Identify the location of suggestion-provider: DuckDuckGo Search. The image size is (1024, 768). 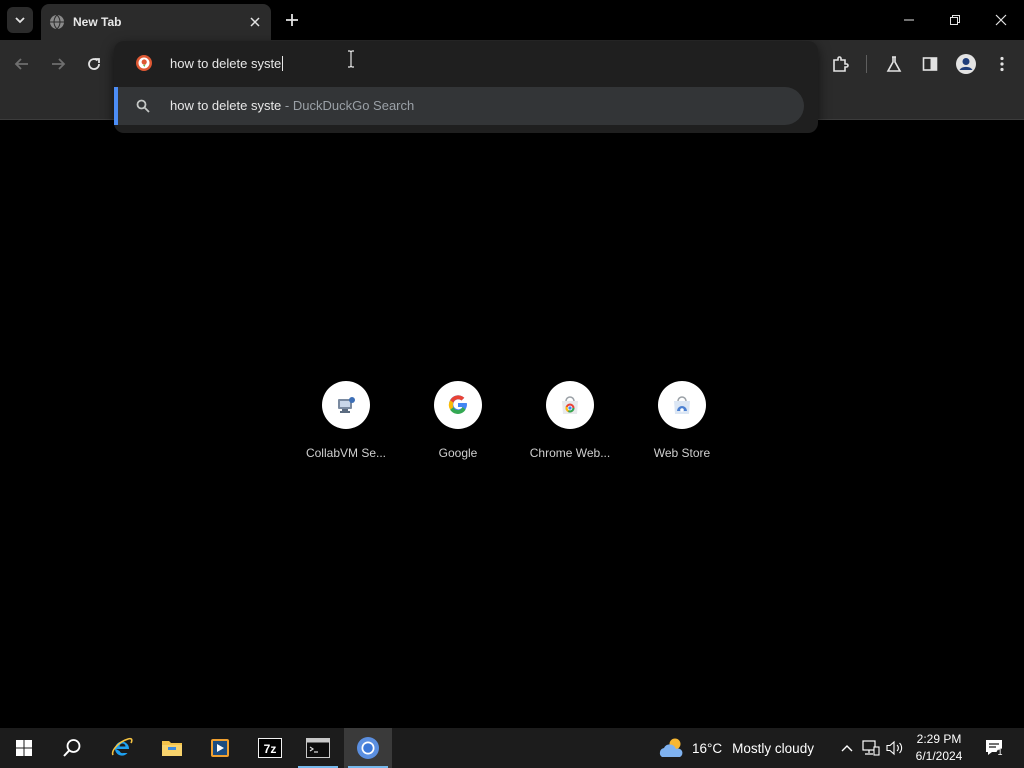
(353, 105).